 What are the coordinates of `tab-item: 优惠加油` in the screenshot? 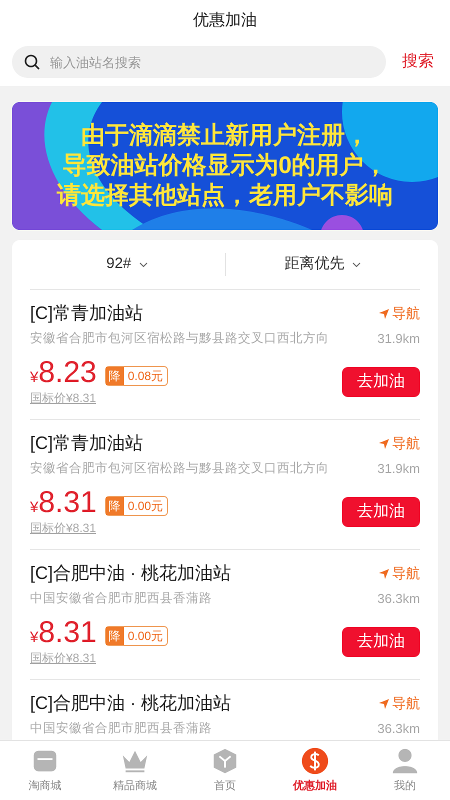 It's located at (315, 770).